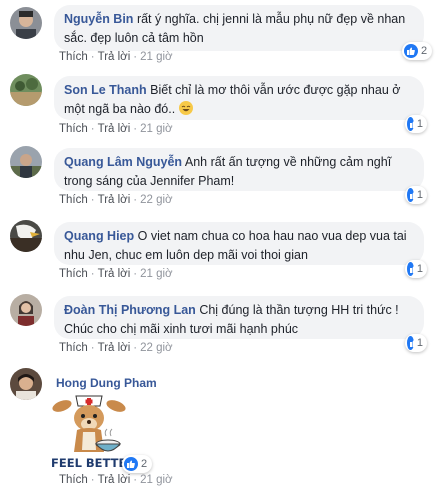 The width and height of the screenshot is (437, 498). I want to click on comment-author: Nguyễn Bin, so click(98, 19).